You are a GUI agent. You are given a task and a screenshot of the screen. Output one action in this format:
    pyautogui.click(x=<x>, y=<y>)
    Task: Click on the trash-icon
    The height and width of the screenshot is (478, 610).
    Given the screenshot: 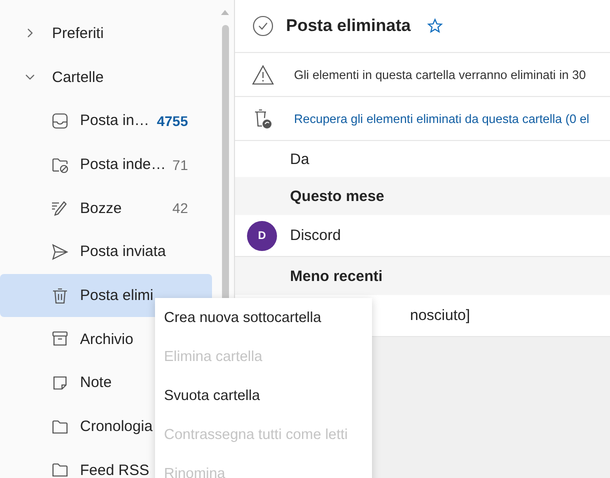 What is the action you would take?
    pyautogui.click(x=60, y=296)
    